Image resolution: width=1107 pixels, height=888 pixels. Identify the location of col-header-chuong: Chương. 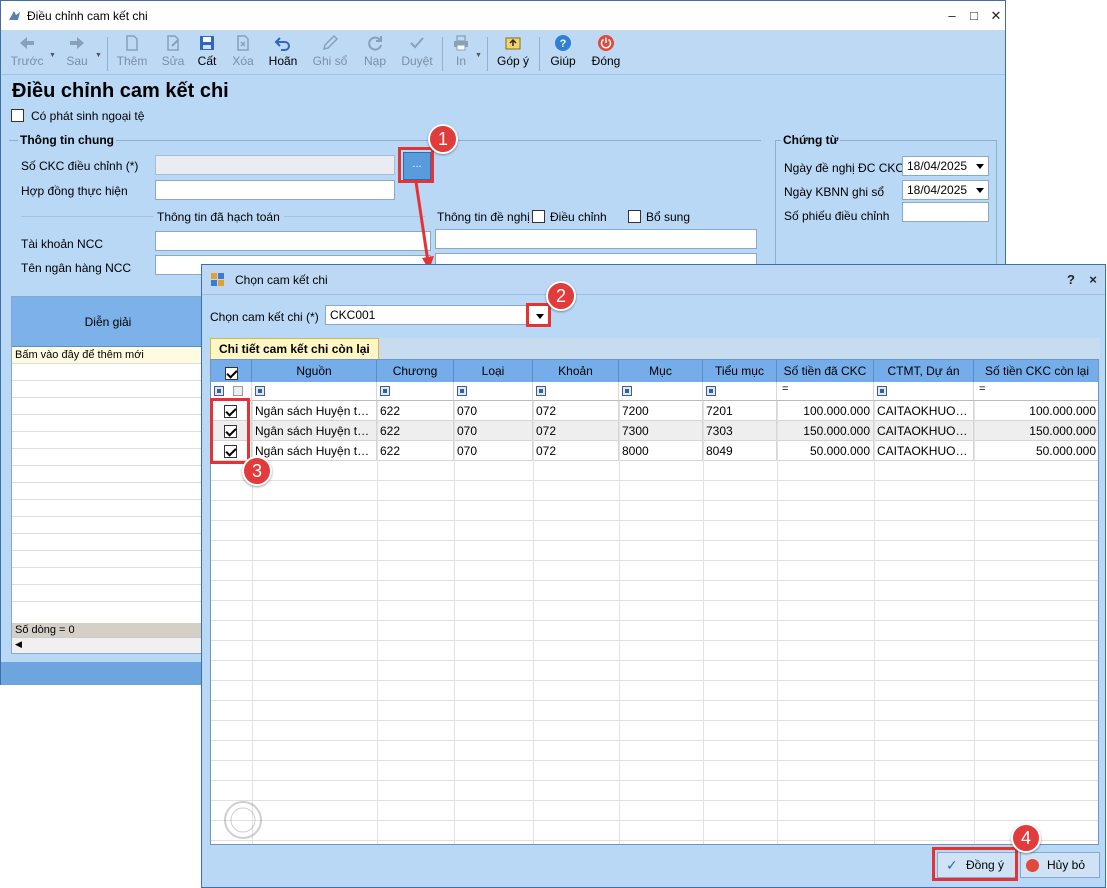
(415, 371).